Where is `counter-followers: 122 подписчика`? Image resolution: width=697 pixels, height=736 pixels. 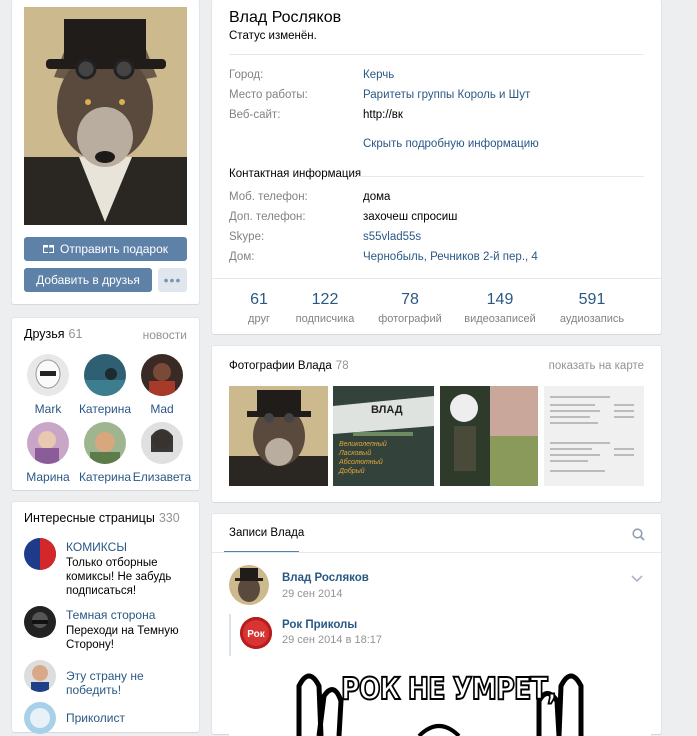 counter-followers: 122 подписчика is located at coordinates (325, 308).